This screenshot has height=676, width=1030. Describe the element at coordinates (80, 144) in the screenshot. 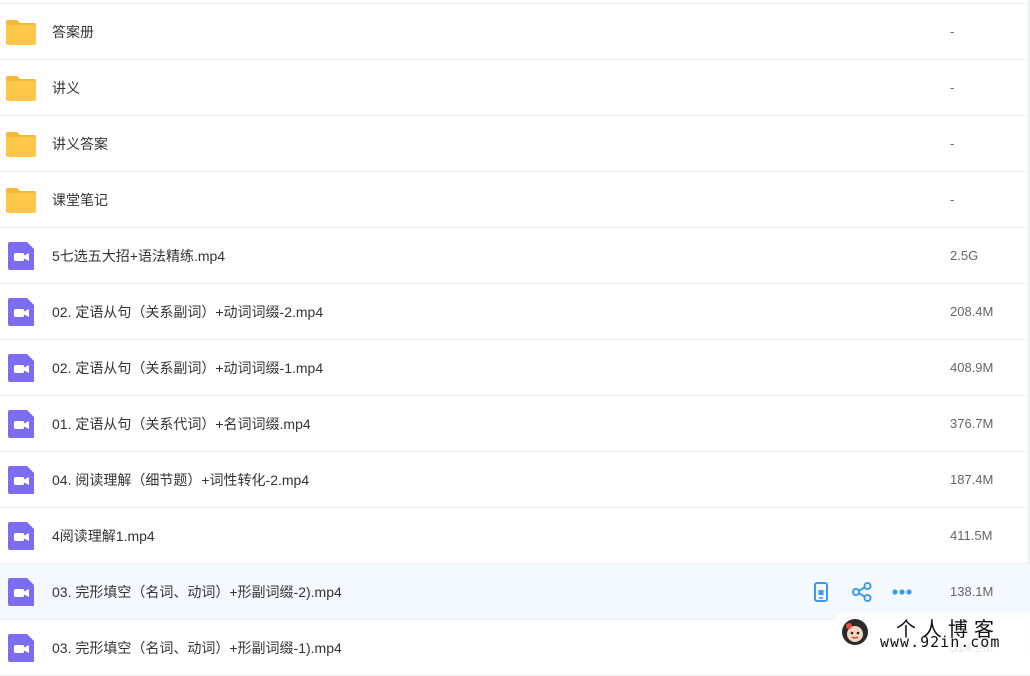

I see `file-name: 讲义答案` at that location.